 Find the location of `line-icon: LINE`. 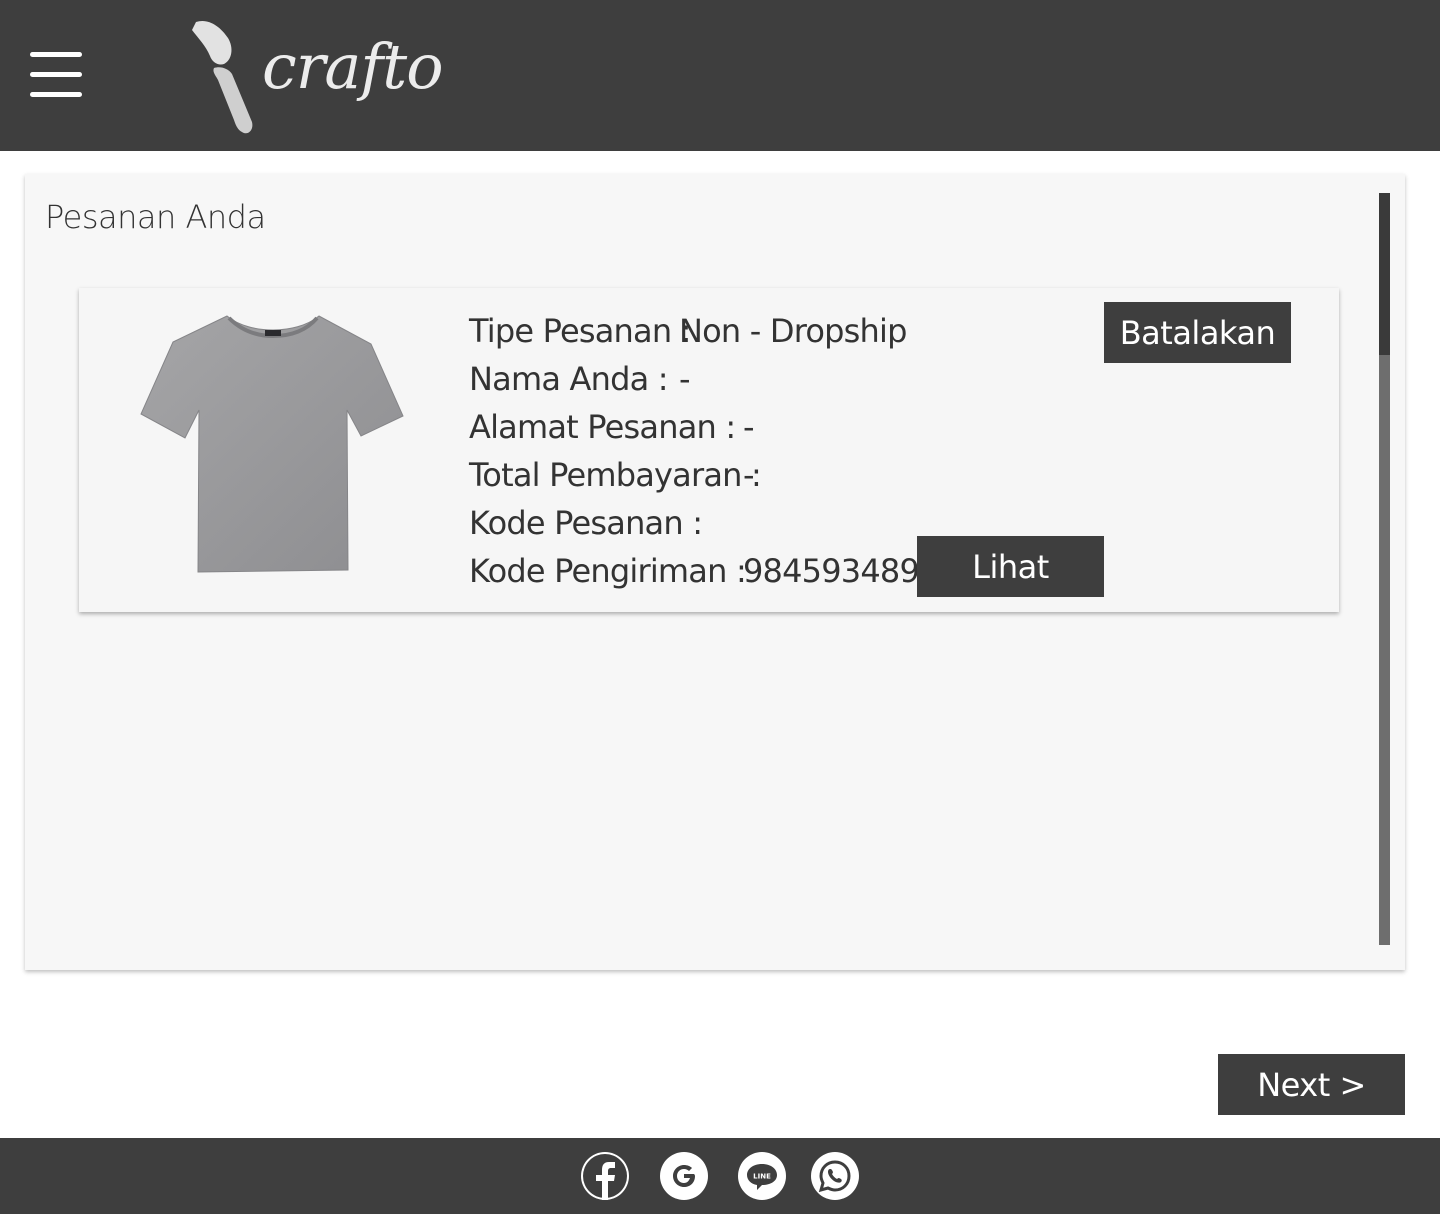

line-icon: LINE is located at coordinates (762, 1176).